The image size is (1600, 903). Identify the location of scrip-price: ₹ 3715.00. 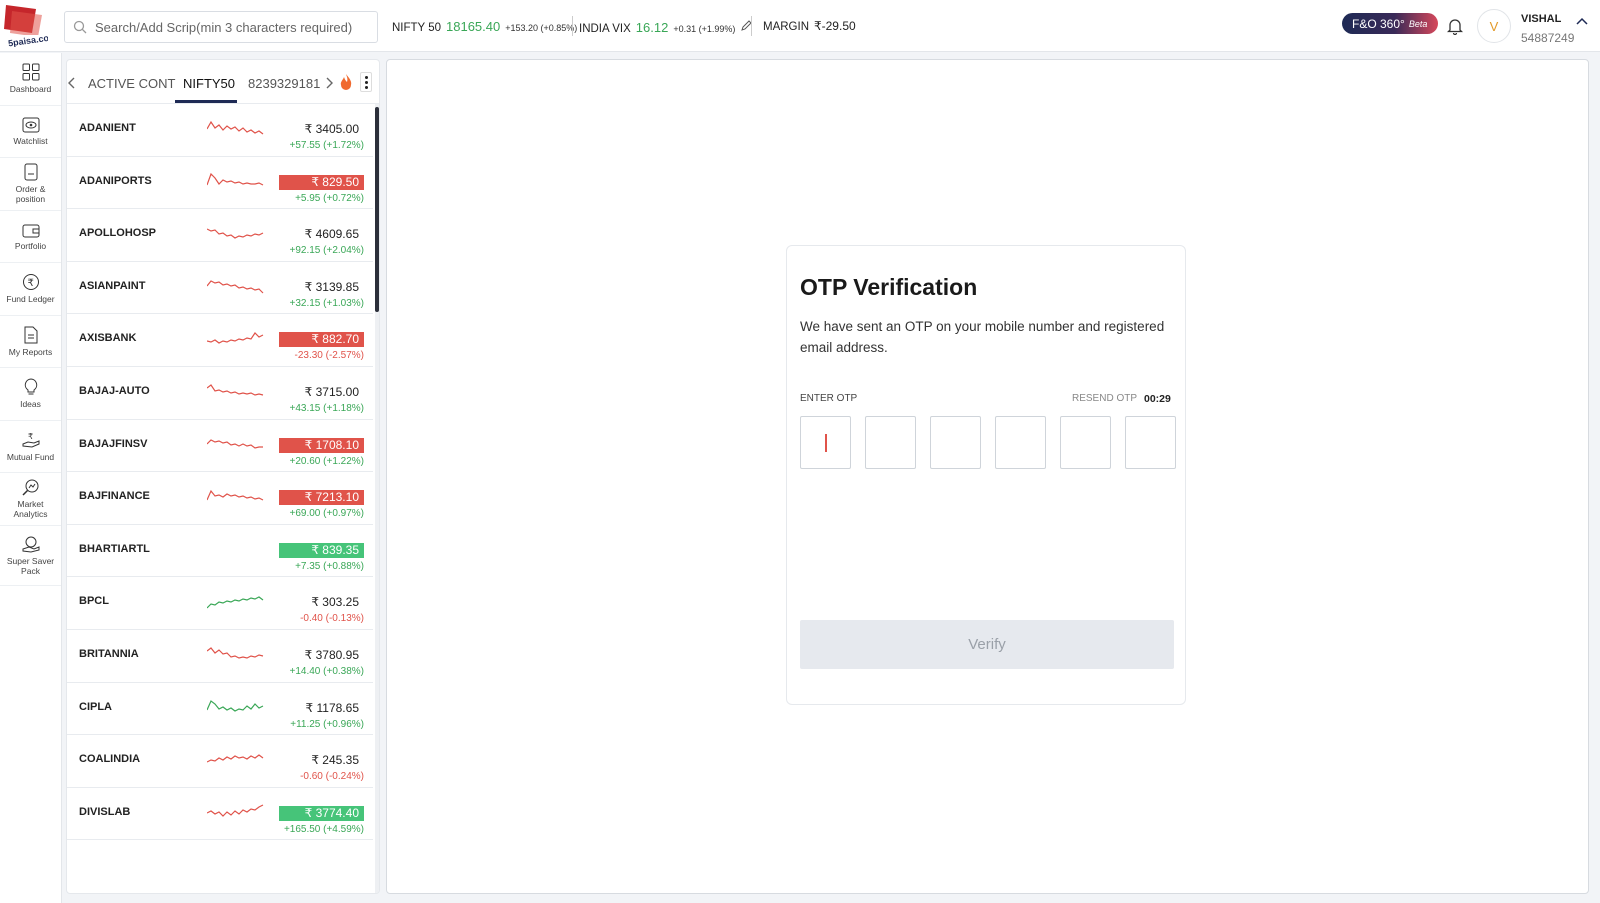
(331, 391).